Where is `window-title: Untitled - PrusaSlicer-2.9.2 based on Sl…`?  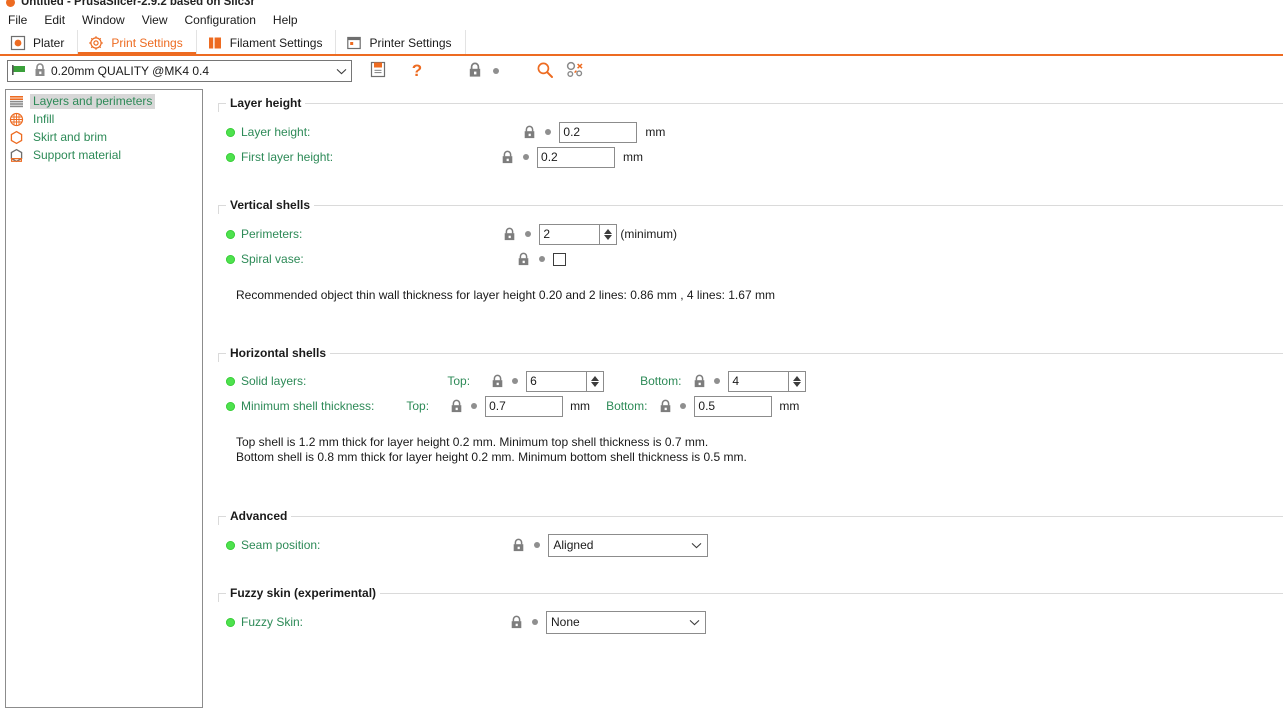 window-title: Untitled - PrusaSlicer-2.9.2 based on Sl… is located at coordinates (138, 4).